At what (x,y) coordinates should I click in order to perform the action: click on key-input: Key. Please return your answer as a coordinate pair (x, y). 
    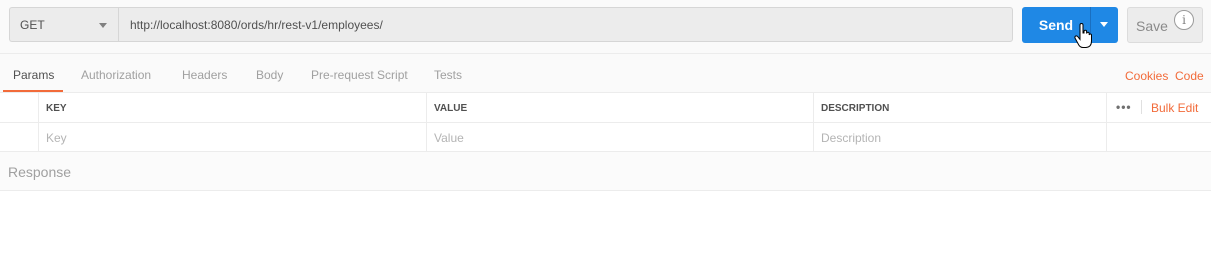
    Looking at the image, I should click on (233, 136).